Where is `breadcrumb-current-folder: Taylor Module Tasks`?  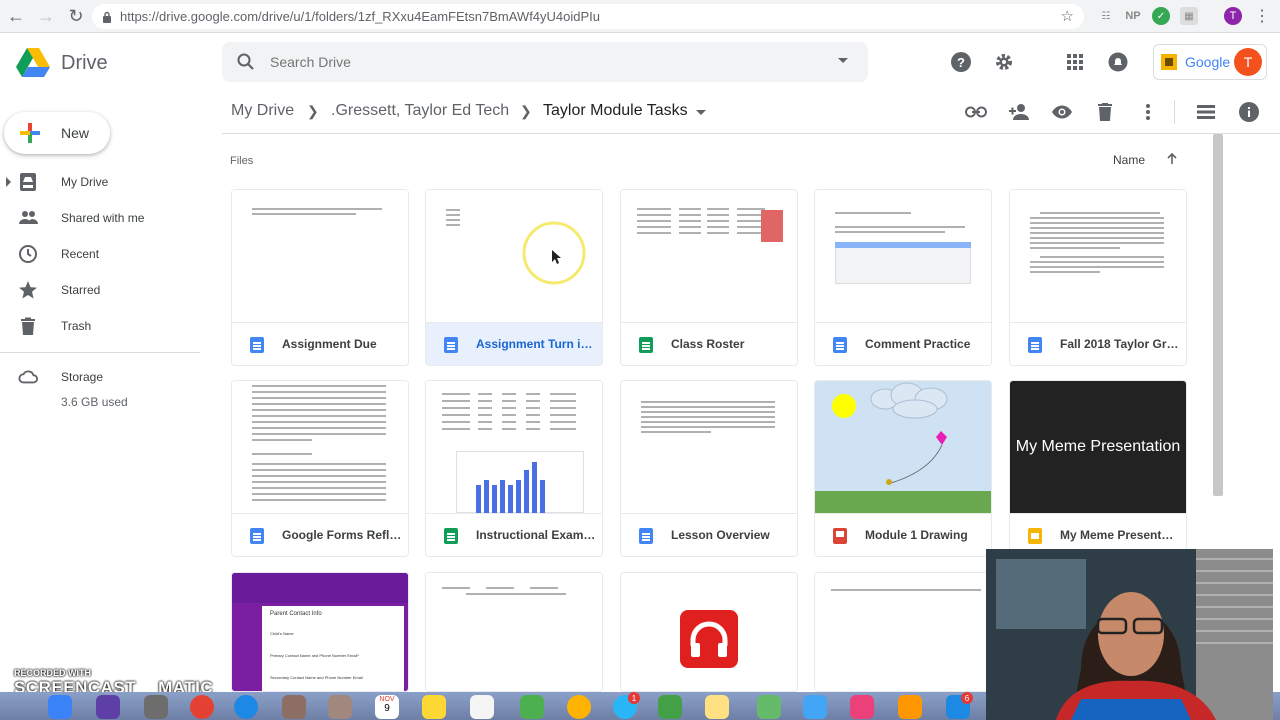
breadcrumb-current-folder: Taylor Module Tasks is located at coordinates (615, 111).